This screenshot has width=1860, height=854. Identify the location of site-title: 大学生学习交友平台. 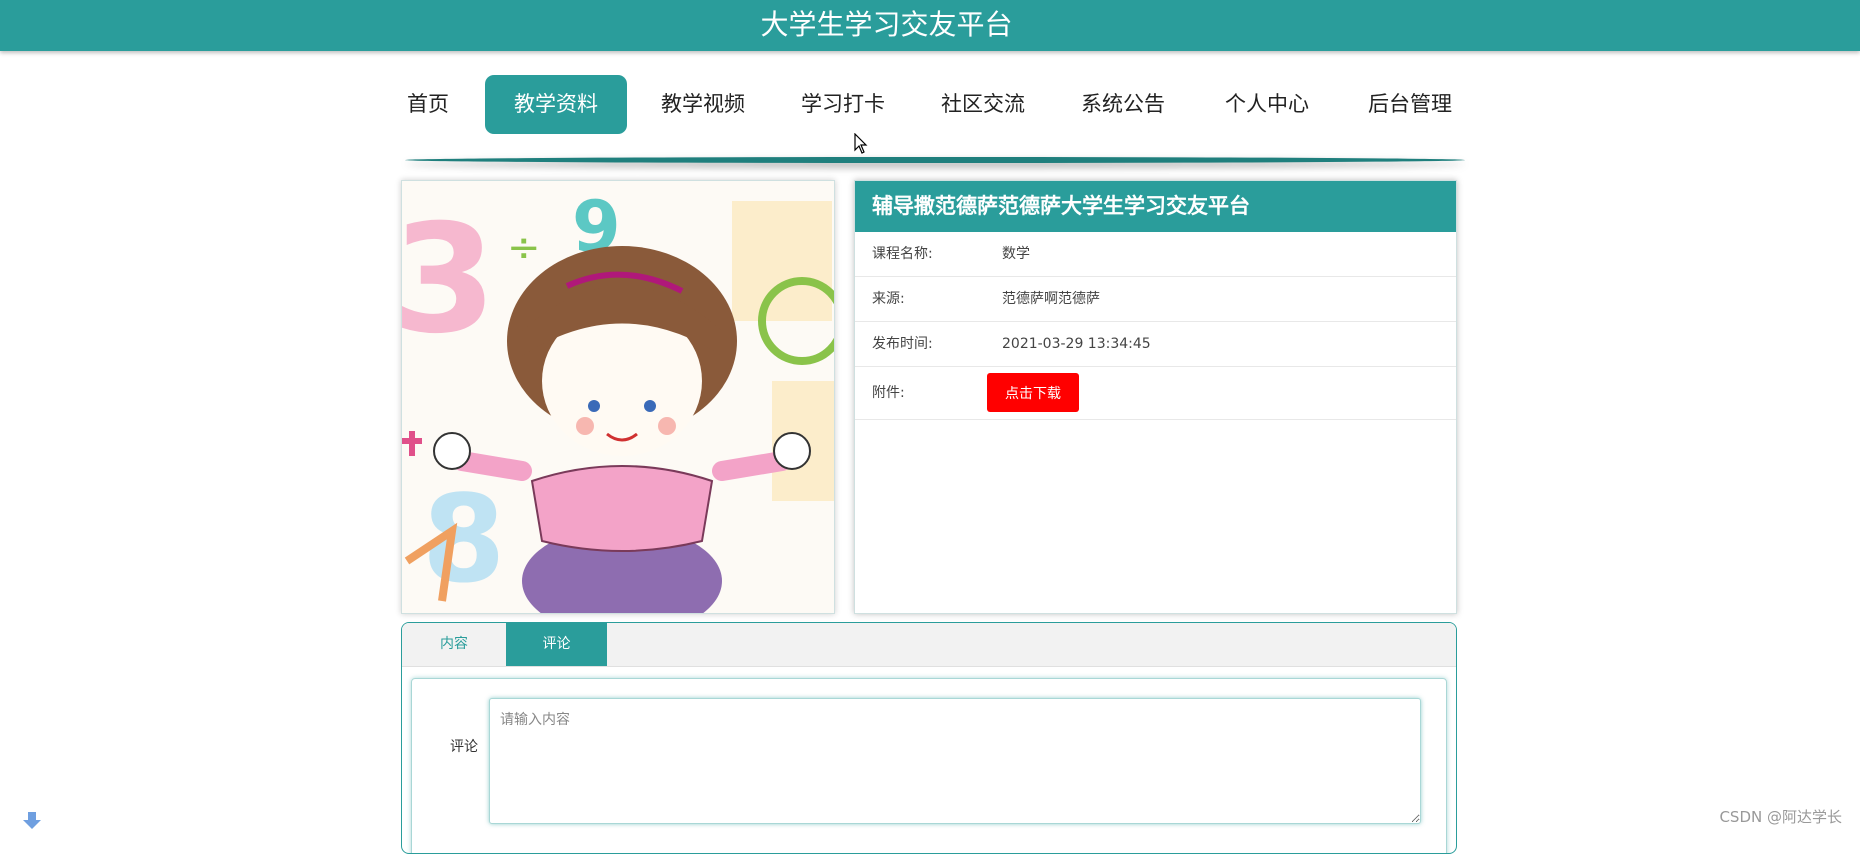
(886, 24).